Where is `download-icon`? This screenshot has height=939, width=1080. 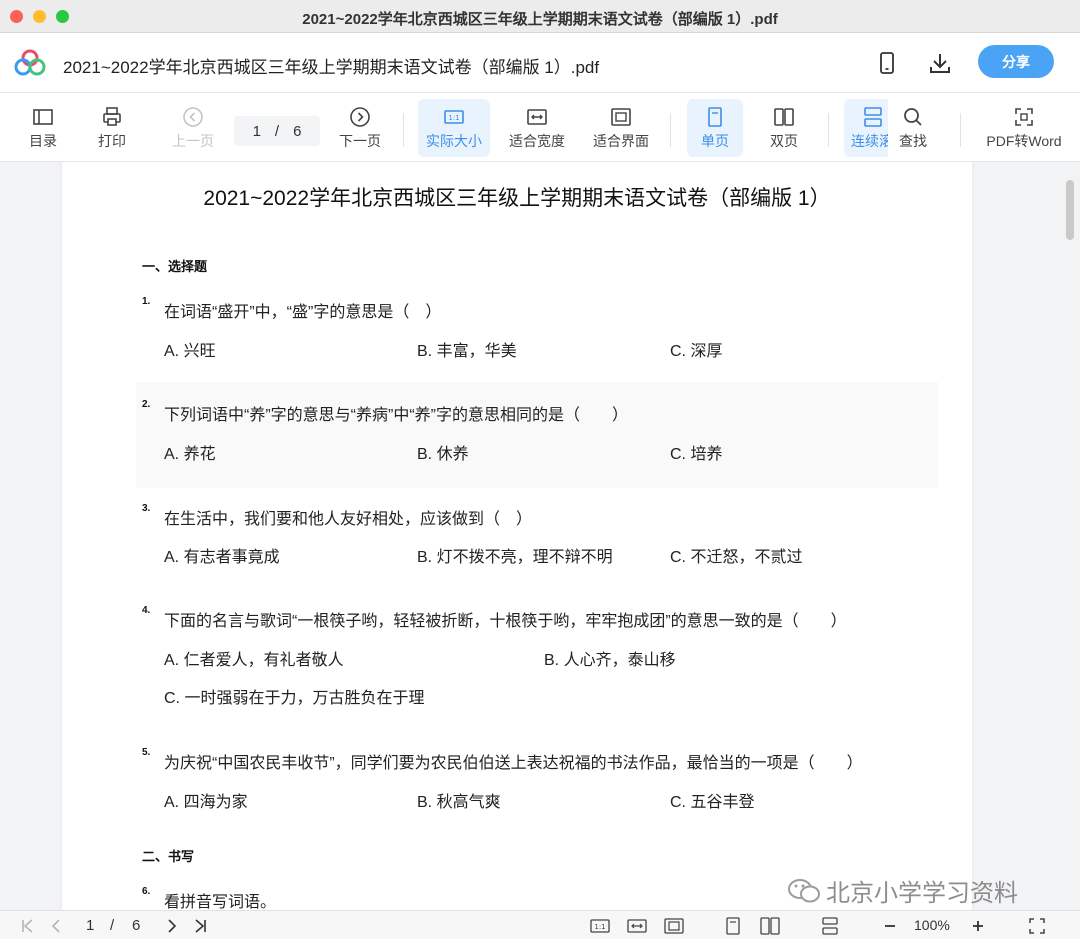 download-icon is located at coordinates (940, 63).